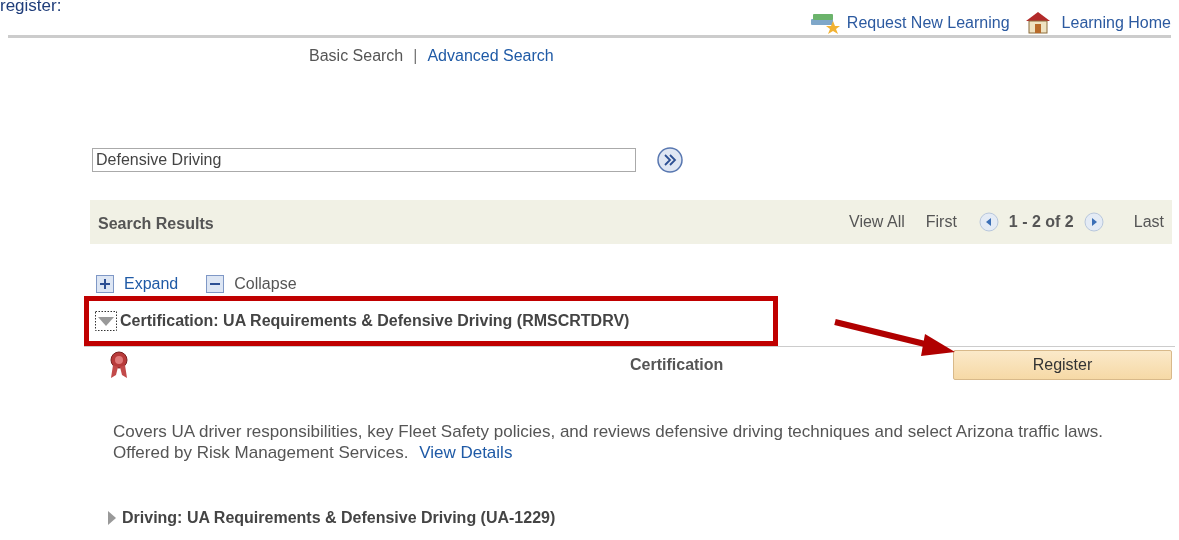 Image resolution: width=1179 pixels, height=540 pixels. What do you see at coordinates (677, 365) in the screenshot?
I see `item-type: Certification` at bounding box center [677, 365].